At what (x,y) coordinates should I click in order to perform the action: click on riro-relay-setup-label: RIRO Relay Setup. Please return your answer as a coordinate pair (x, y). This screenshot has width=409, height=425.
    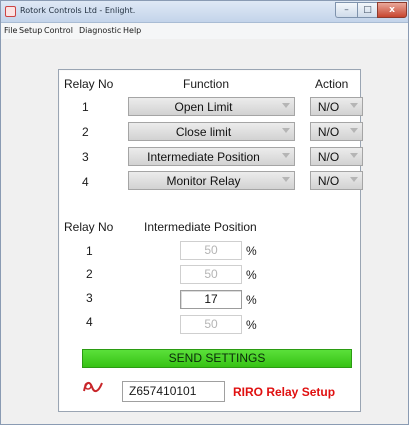
    Looking at the image, I should click on (284, 392).